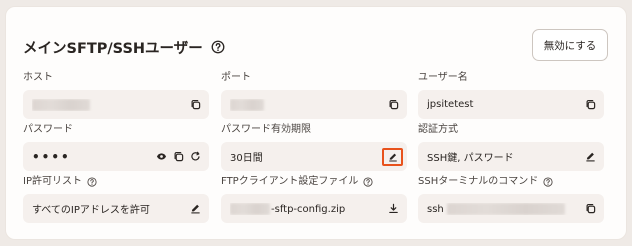 The width and height of the screenshot is (632, 246). What do you see at coordinates (113, 48) in the screenshot?
I see `section-title-text: メインSFTP/SSHユーザー` at bounding box center [113, 48].